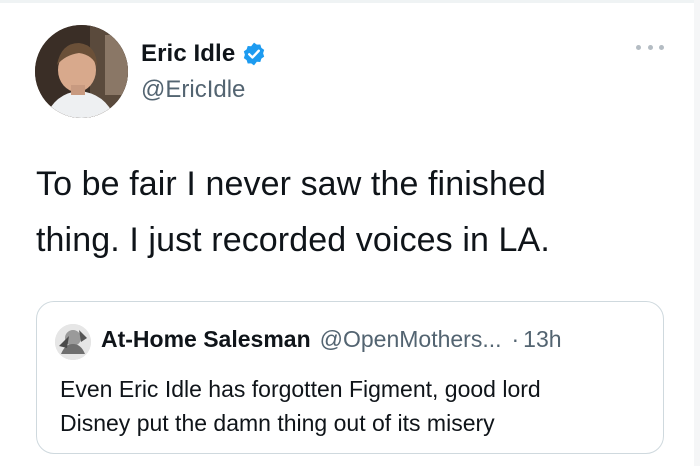 Image resolution: width=700 pixels, height=466 pixels. Describe the element at coordinates (697, 233) in the screenshot. I see `scrollbar-track` at that location.